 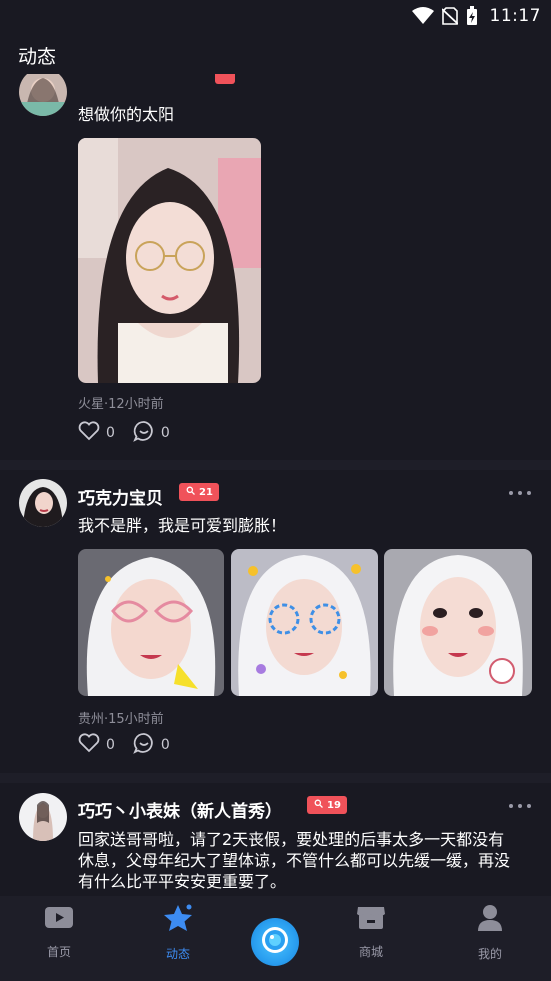 I want to click on badge-count: 21, so click(x=206, y=492).